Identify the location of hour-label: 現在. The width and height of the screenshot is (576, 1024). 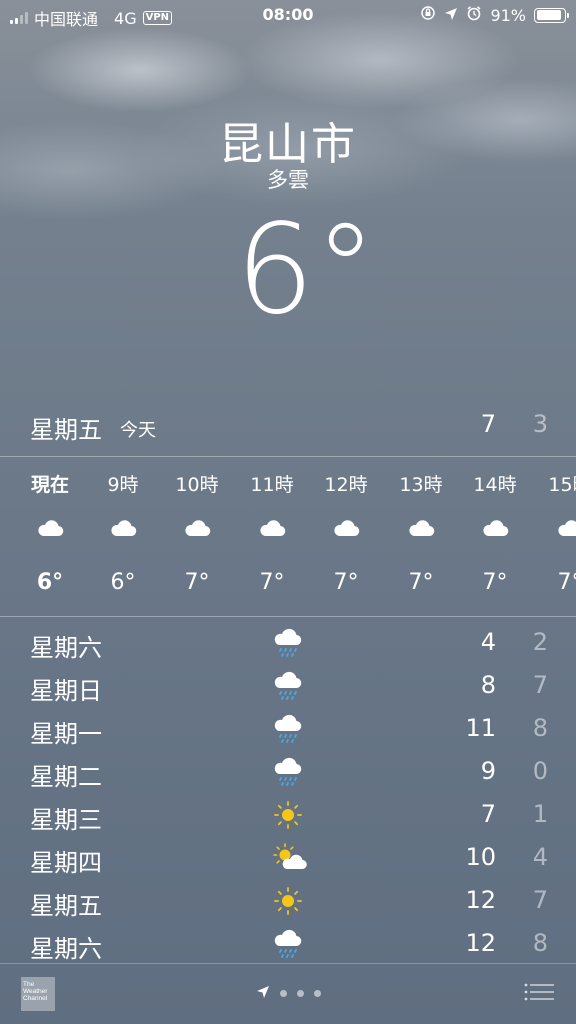
(49, 485).